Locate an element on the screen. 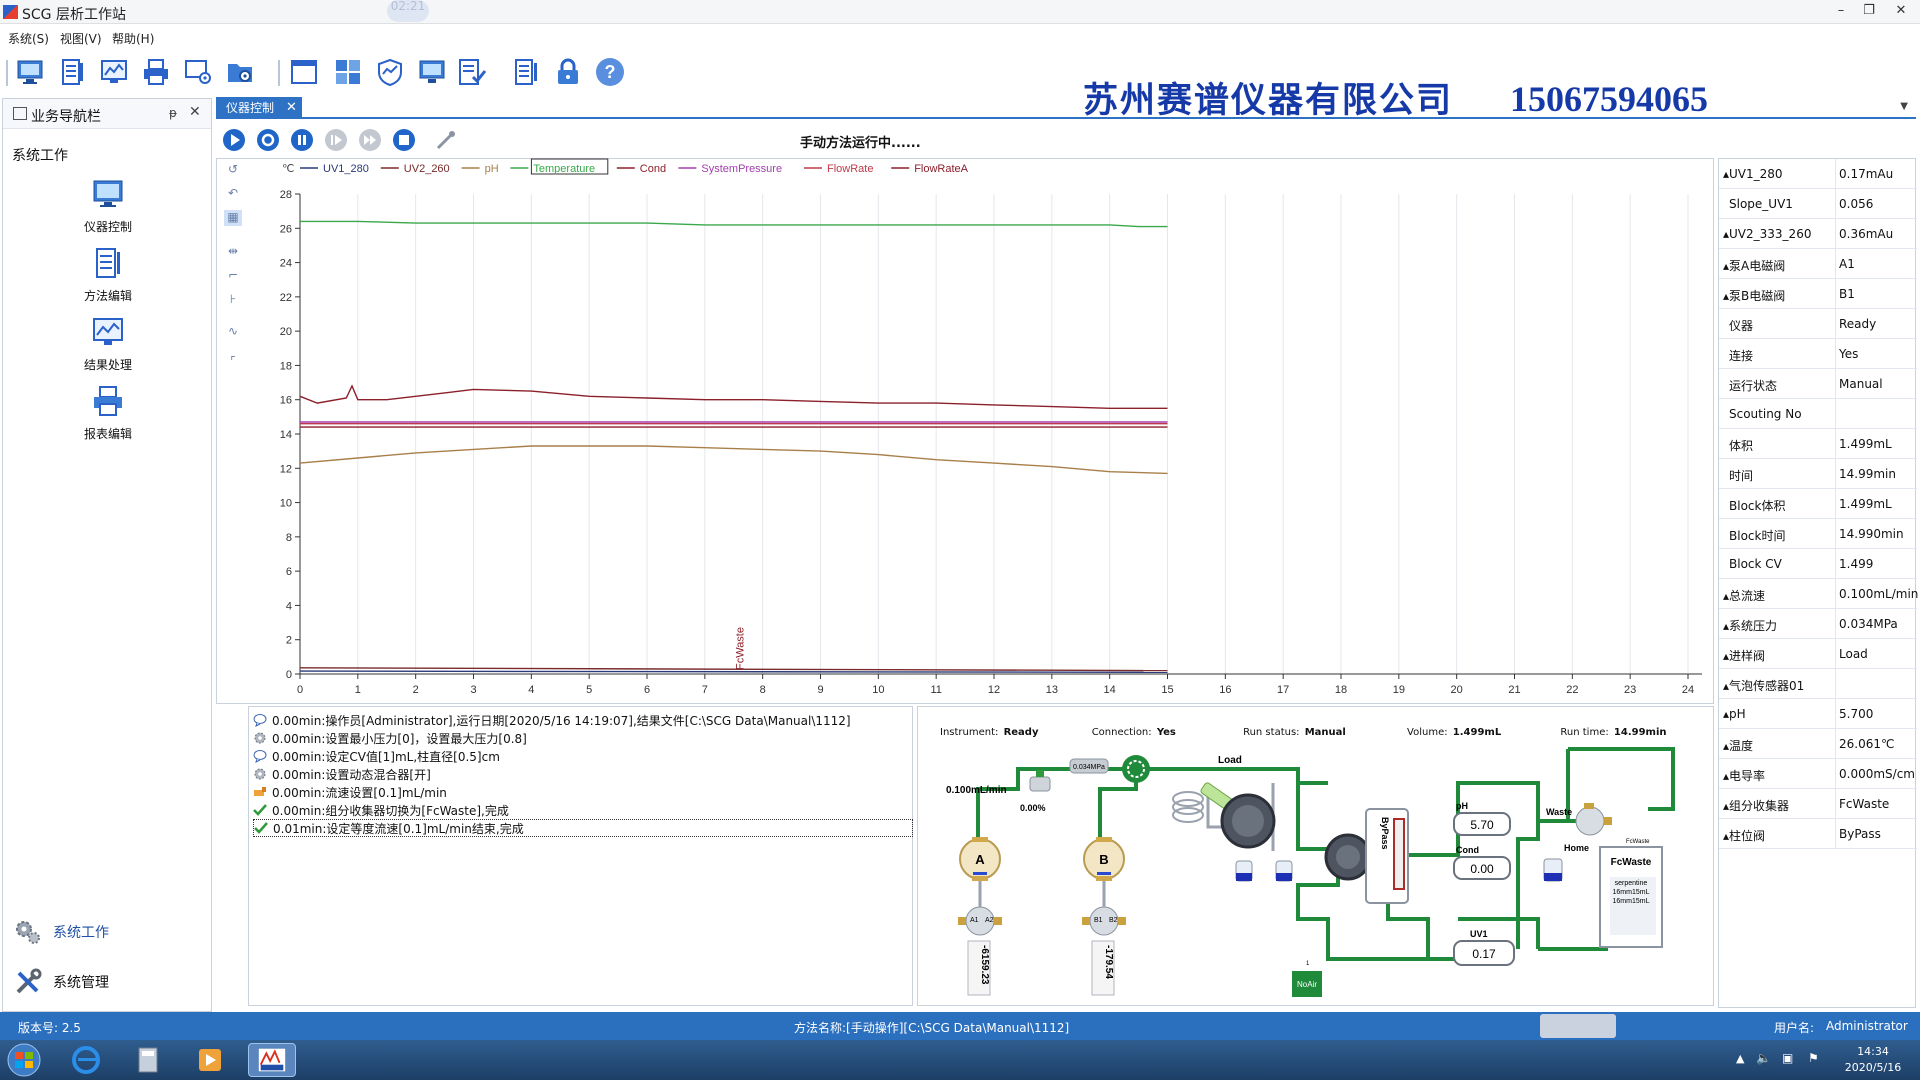 The height and width of the screenshot is (1080, 1920). property-row: Block CV 1.499 is located at coordinates (1818, 564).